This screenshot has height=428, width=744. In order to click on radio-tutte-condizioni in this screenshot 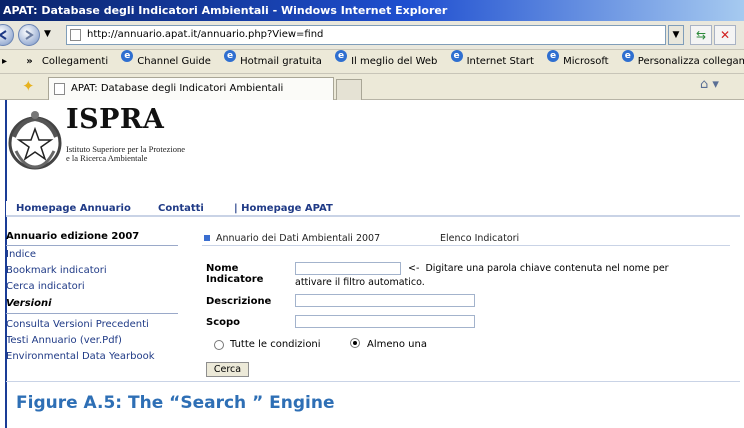, I will do `click(219, 345)`.